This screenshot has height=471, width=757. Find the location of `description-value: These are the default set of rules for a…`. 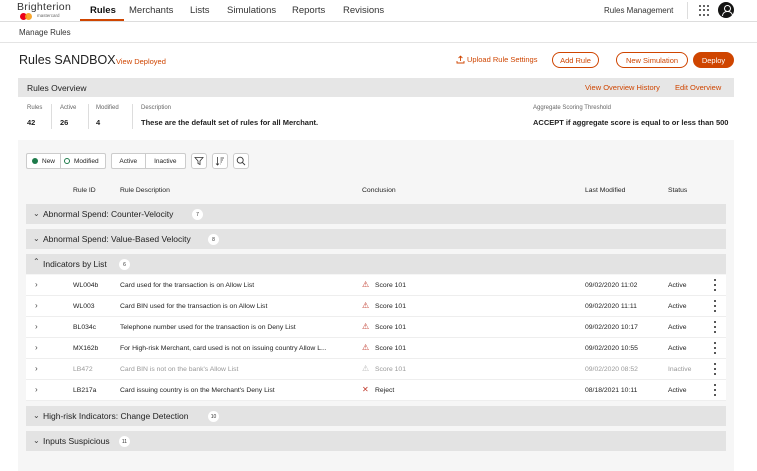

description-value: These are the default set of rules for a… is located at coordinates (230, 122).